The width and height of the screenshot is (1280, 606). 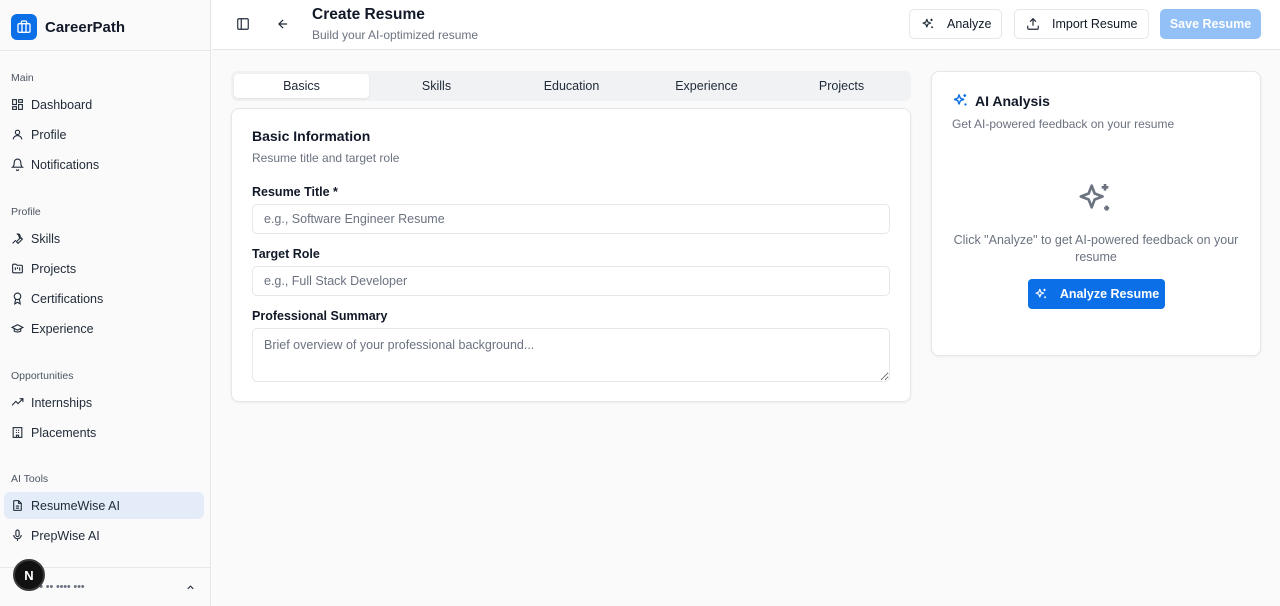 I want to click on sidebar-item-prepwise-ai: PrepWise AI, so click(x=104, y=535).